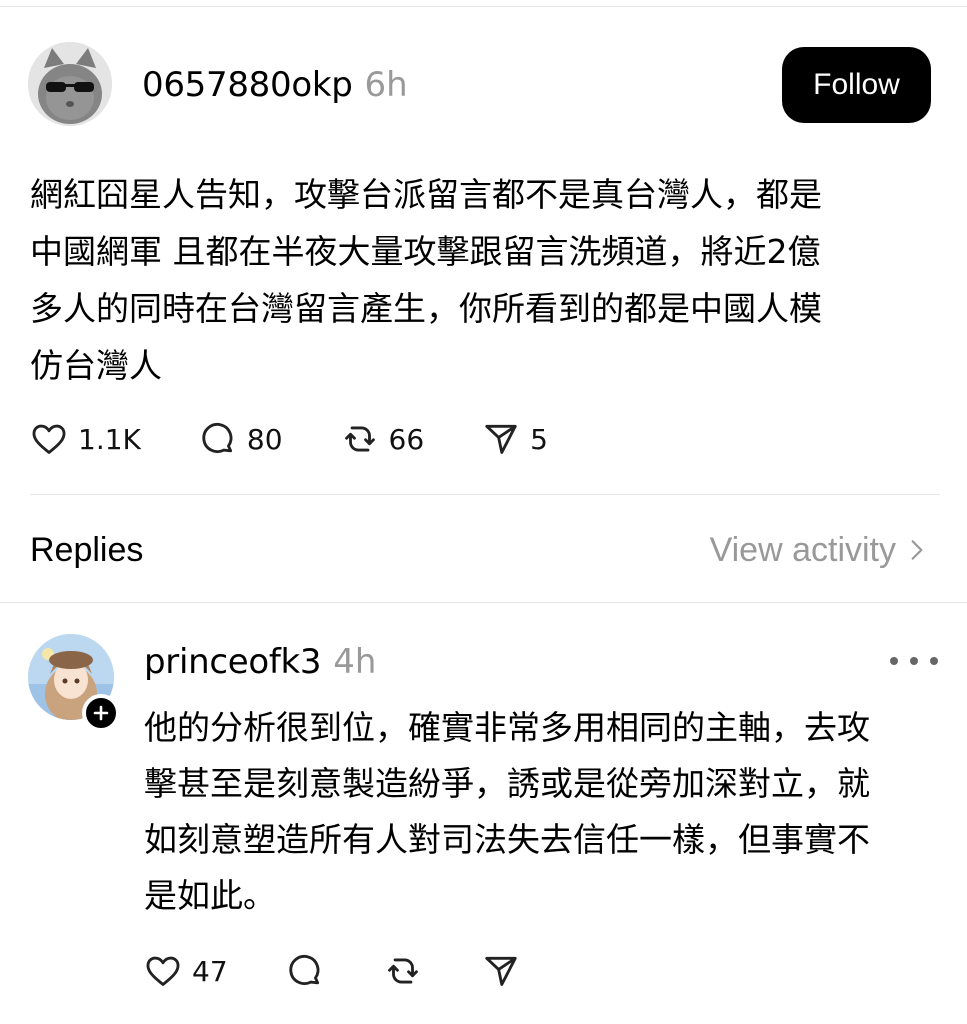  I want to click on like-button: 1.1K, so click(85, 439).